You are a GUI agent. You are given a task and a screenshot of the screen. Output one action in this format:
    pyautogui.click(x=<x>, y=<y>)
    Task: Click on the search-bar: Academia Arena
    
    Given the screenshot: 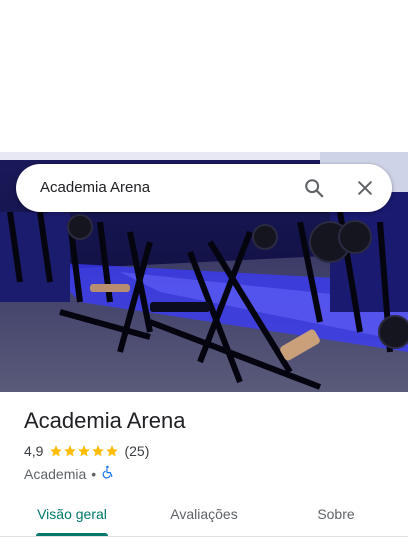 What is the action you would take?
    pyautogui.click(x=204, y=188)
    